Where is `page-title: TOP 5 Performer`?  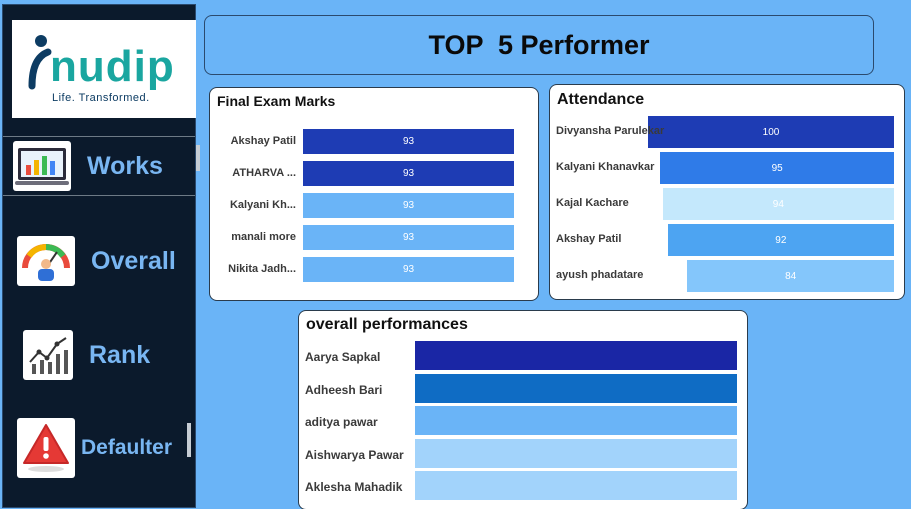
page-title: TOP 5 Performer is located at coordinates (539, 44).